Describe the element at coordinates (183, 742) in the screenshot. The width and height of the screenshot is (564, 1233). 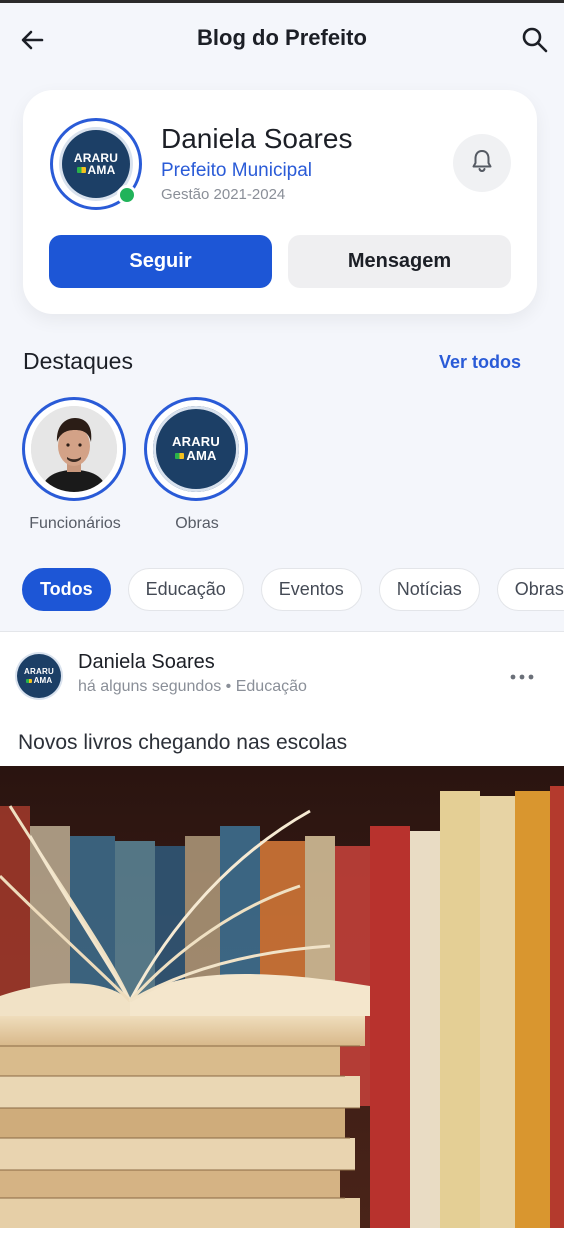
I see `post-text: Novos livros chegando nas escolas` at that location.